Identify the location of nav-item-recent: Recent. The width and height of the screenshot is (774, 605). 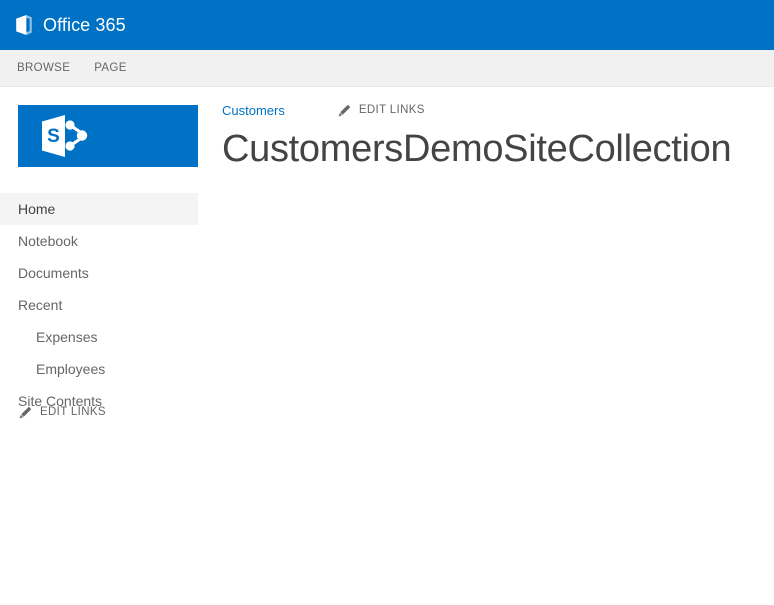
(99, 305).